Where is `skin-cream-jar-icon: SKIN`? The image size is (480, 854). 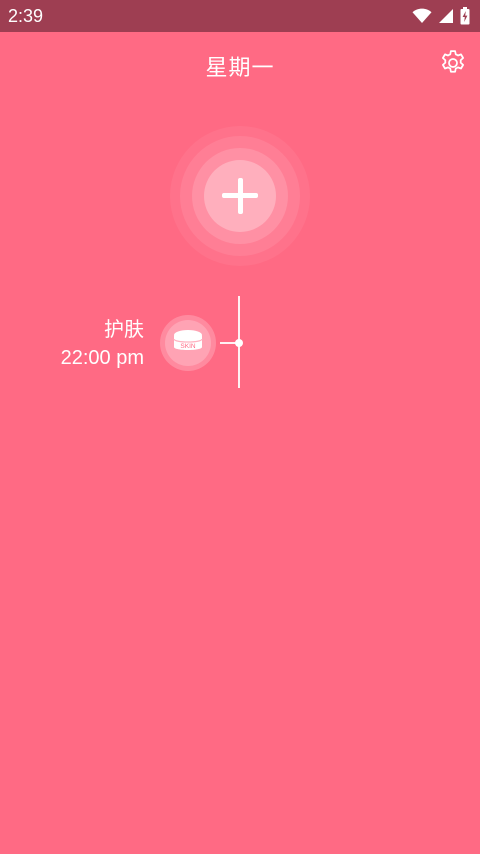
skin-cream-jar-icon: SKIN is located at coordinates (188, 340).